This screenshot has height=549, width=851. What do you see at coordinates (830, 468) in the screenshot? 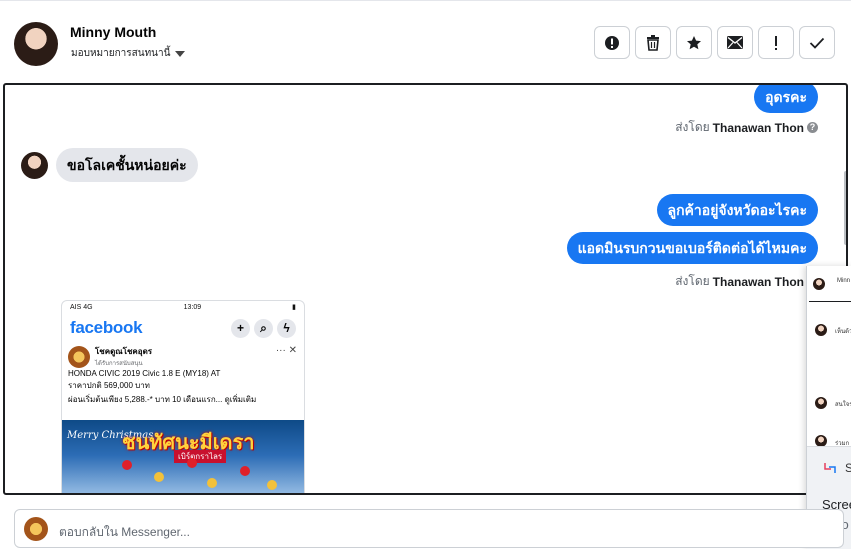
I see `screenshot-tool-icon` at bounding box center [830, 468].